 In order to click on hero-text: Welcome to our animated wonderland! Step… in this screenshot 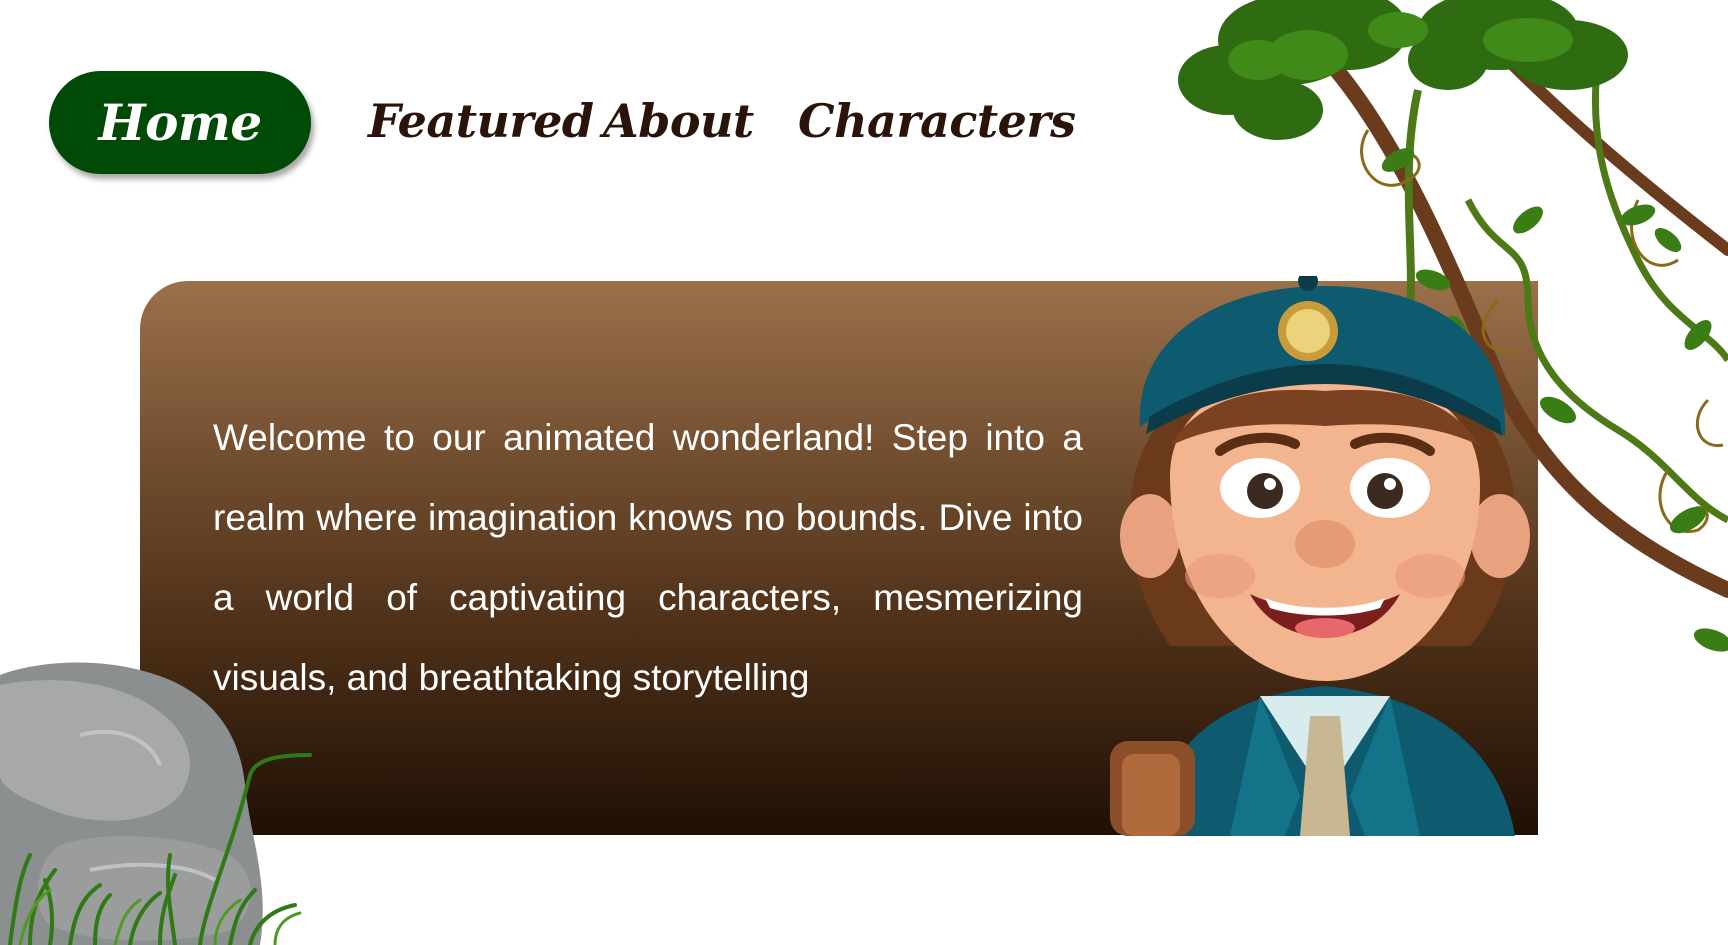, I will do `click(648, 557)`.